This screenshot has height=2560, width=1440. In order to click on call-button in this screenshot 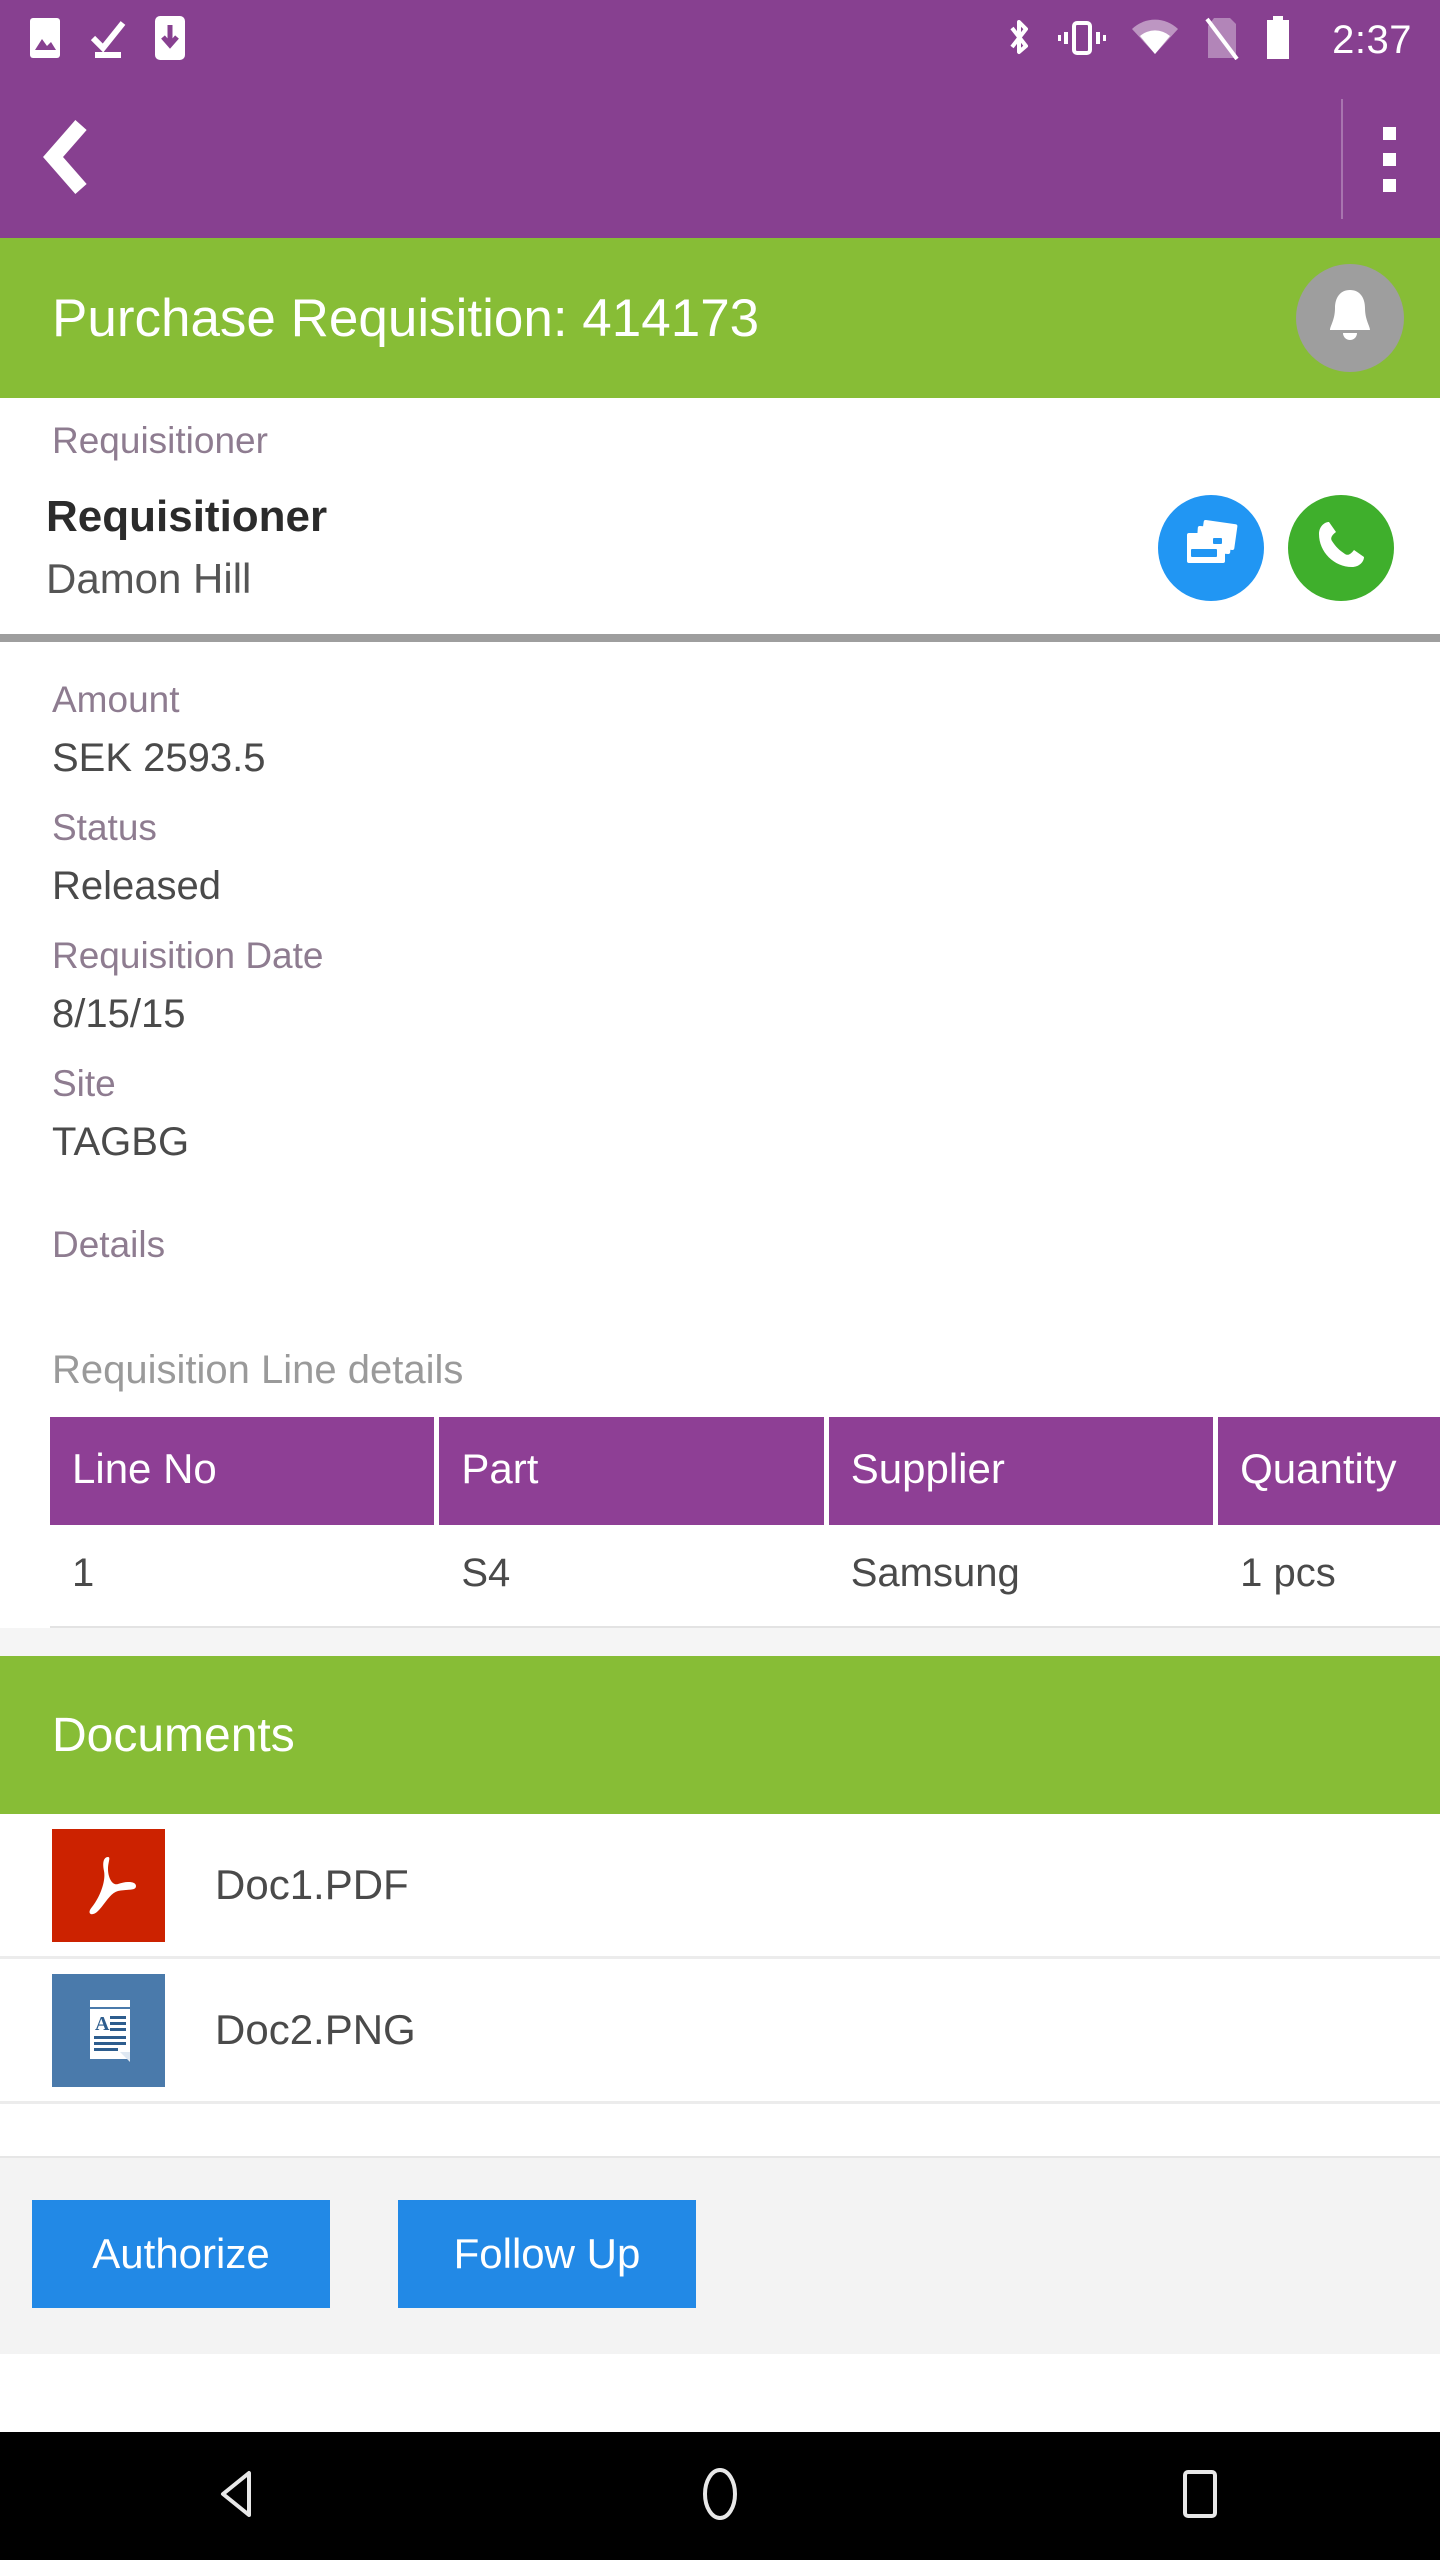, I will do `click(1341, 547)`.